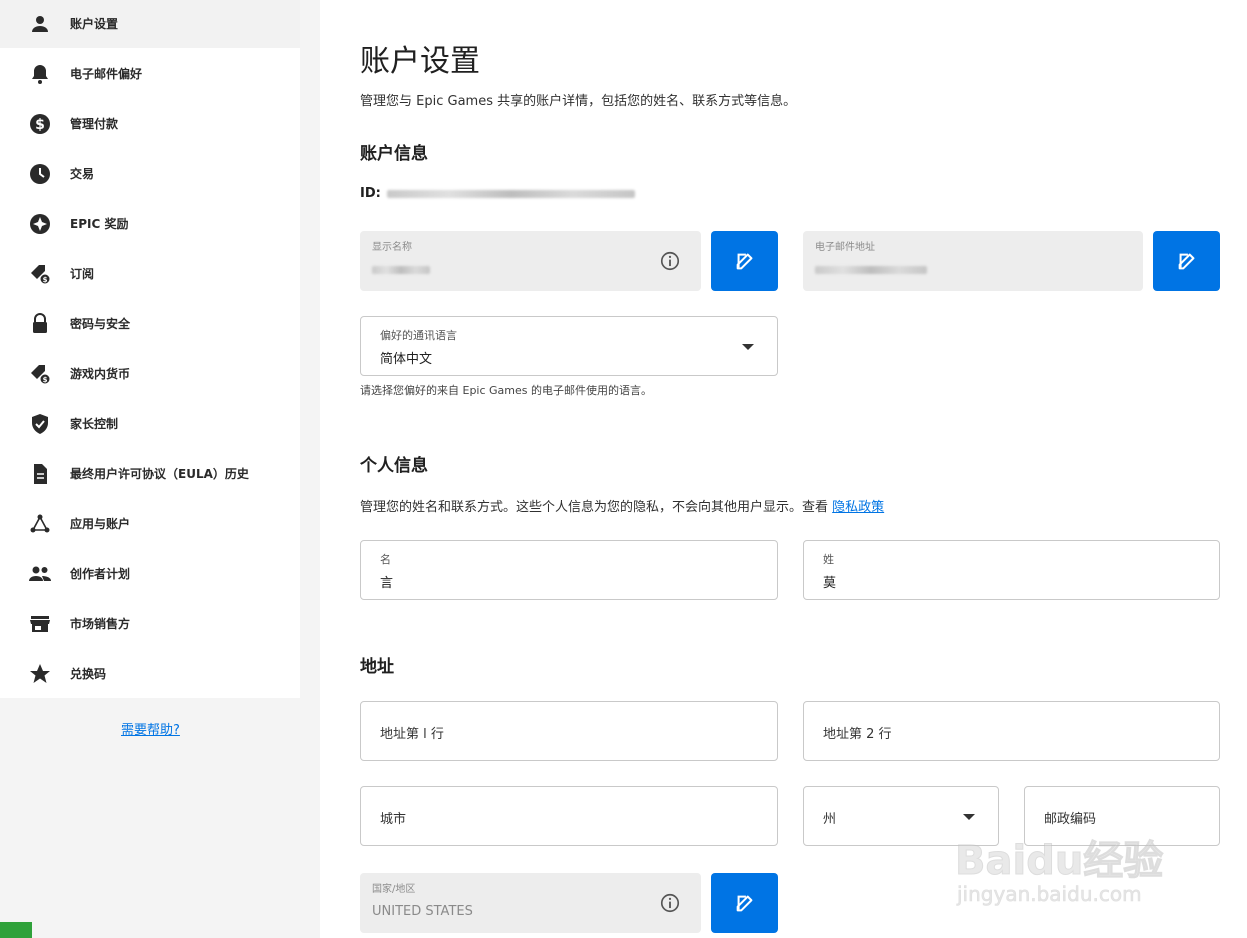  What do you see at coordinates (40, 74) in the screenshot?
I see `bell-icon` at bounding box center [40, 74].